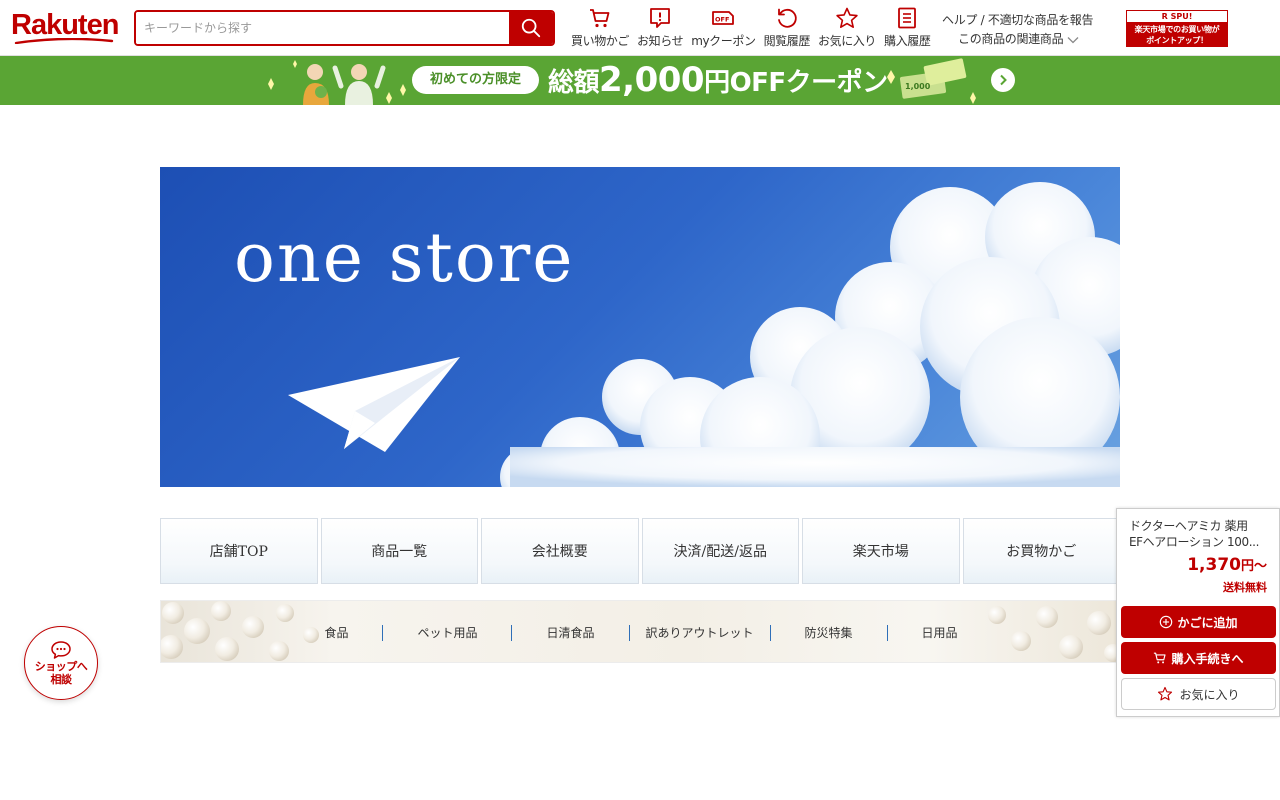 Image resolution: width=1280 pixels, height=800 pixels. I want to click on coupon-next-button, so click(1003, 80).